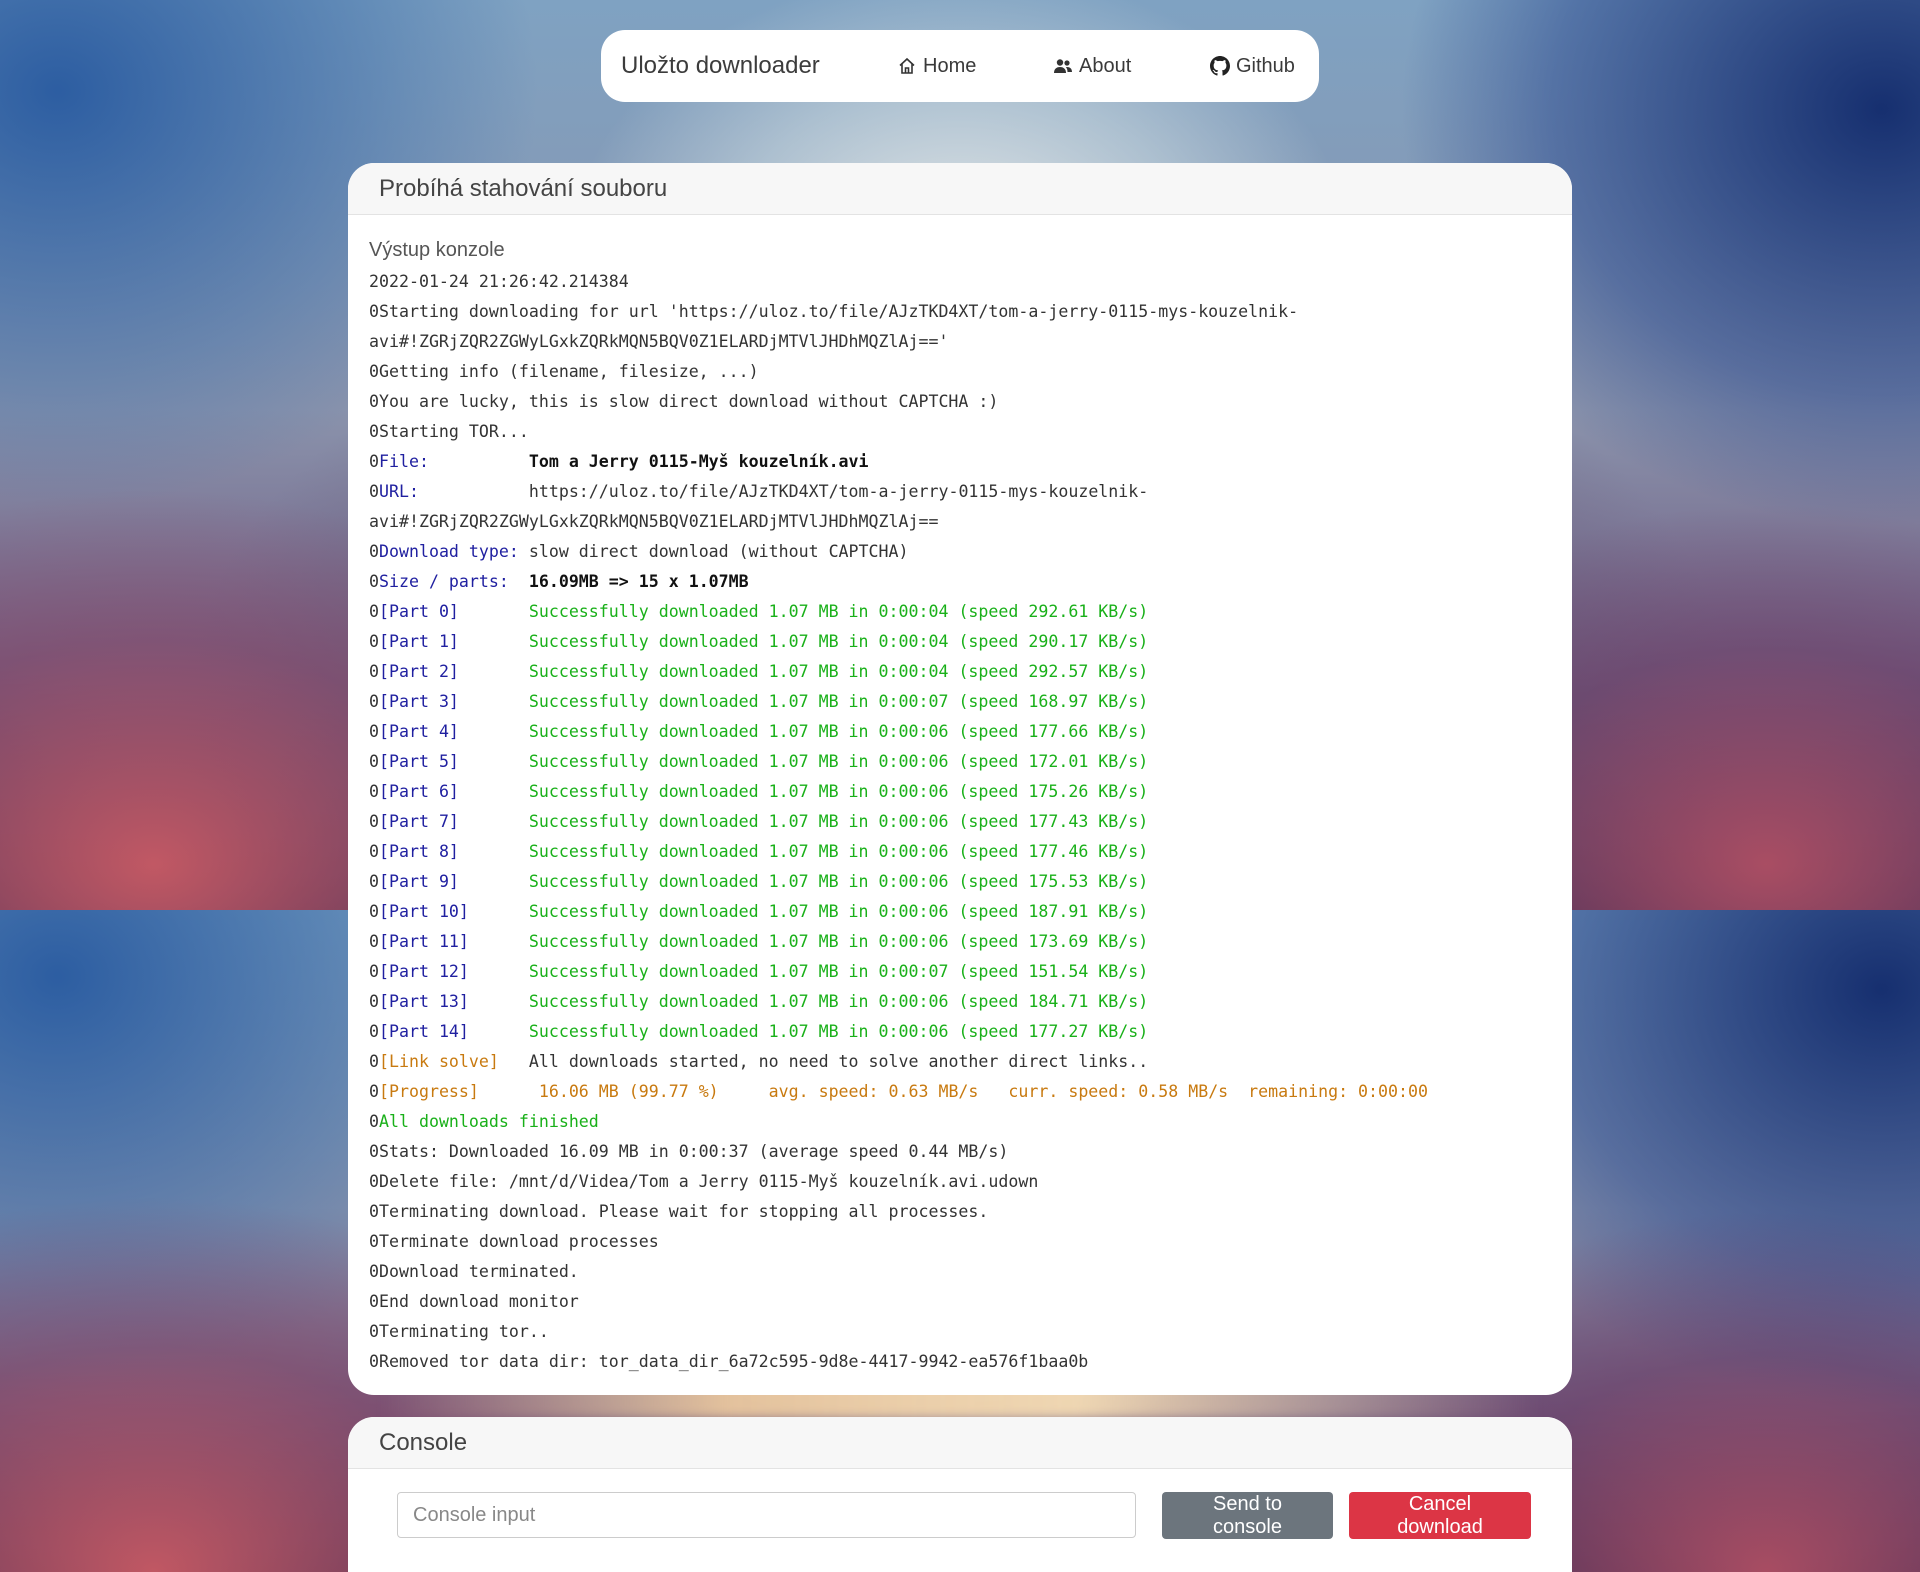 This screenshot has height=1572, width=1920. Describe the element at coordinates (454, 971) in the screenshot. I see `log-segment: [Part 12]` at that location.